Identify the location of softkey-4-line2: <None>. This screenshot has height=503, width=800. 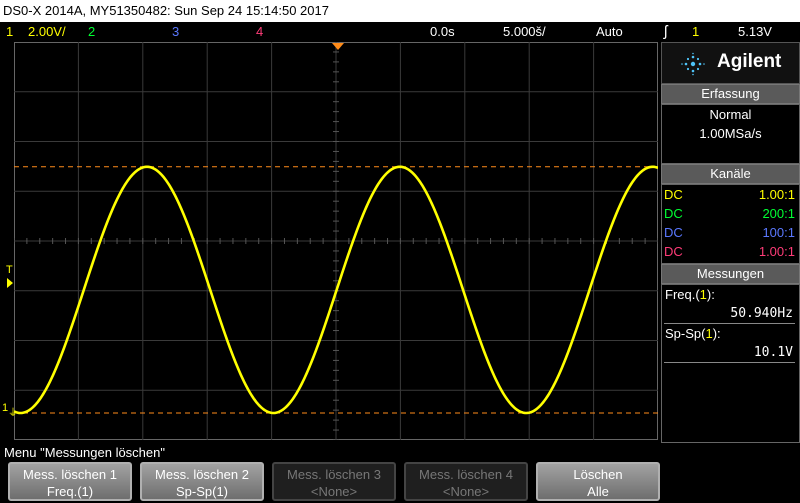
(466, 491).